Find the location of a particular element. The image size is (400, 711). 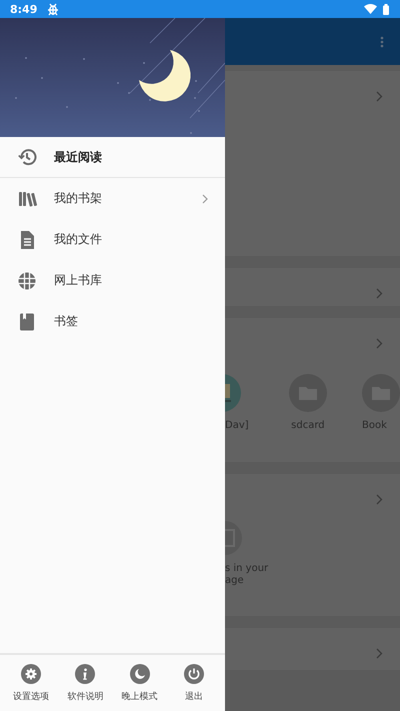

more-icon is located at coordinates (382, 42).